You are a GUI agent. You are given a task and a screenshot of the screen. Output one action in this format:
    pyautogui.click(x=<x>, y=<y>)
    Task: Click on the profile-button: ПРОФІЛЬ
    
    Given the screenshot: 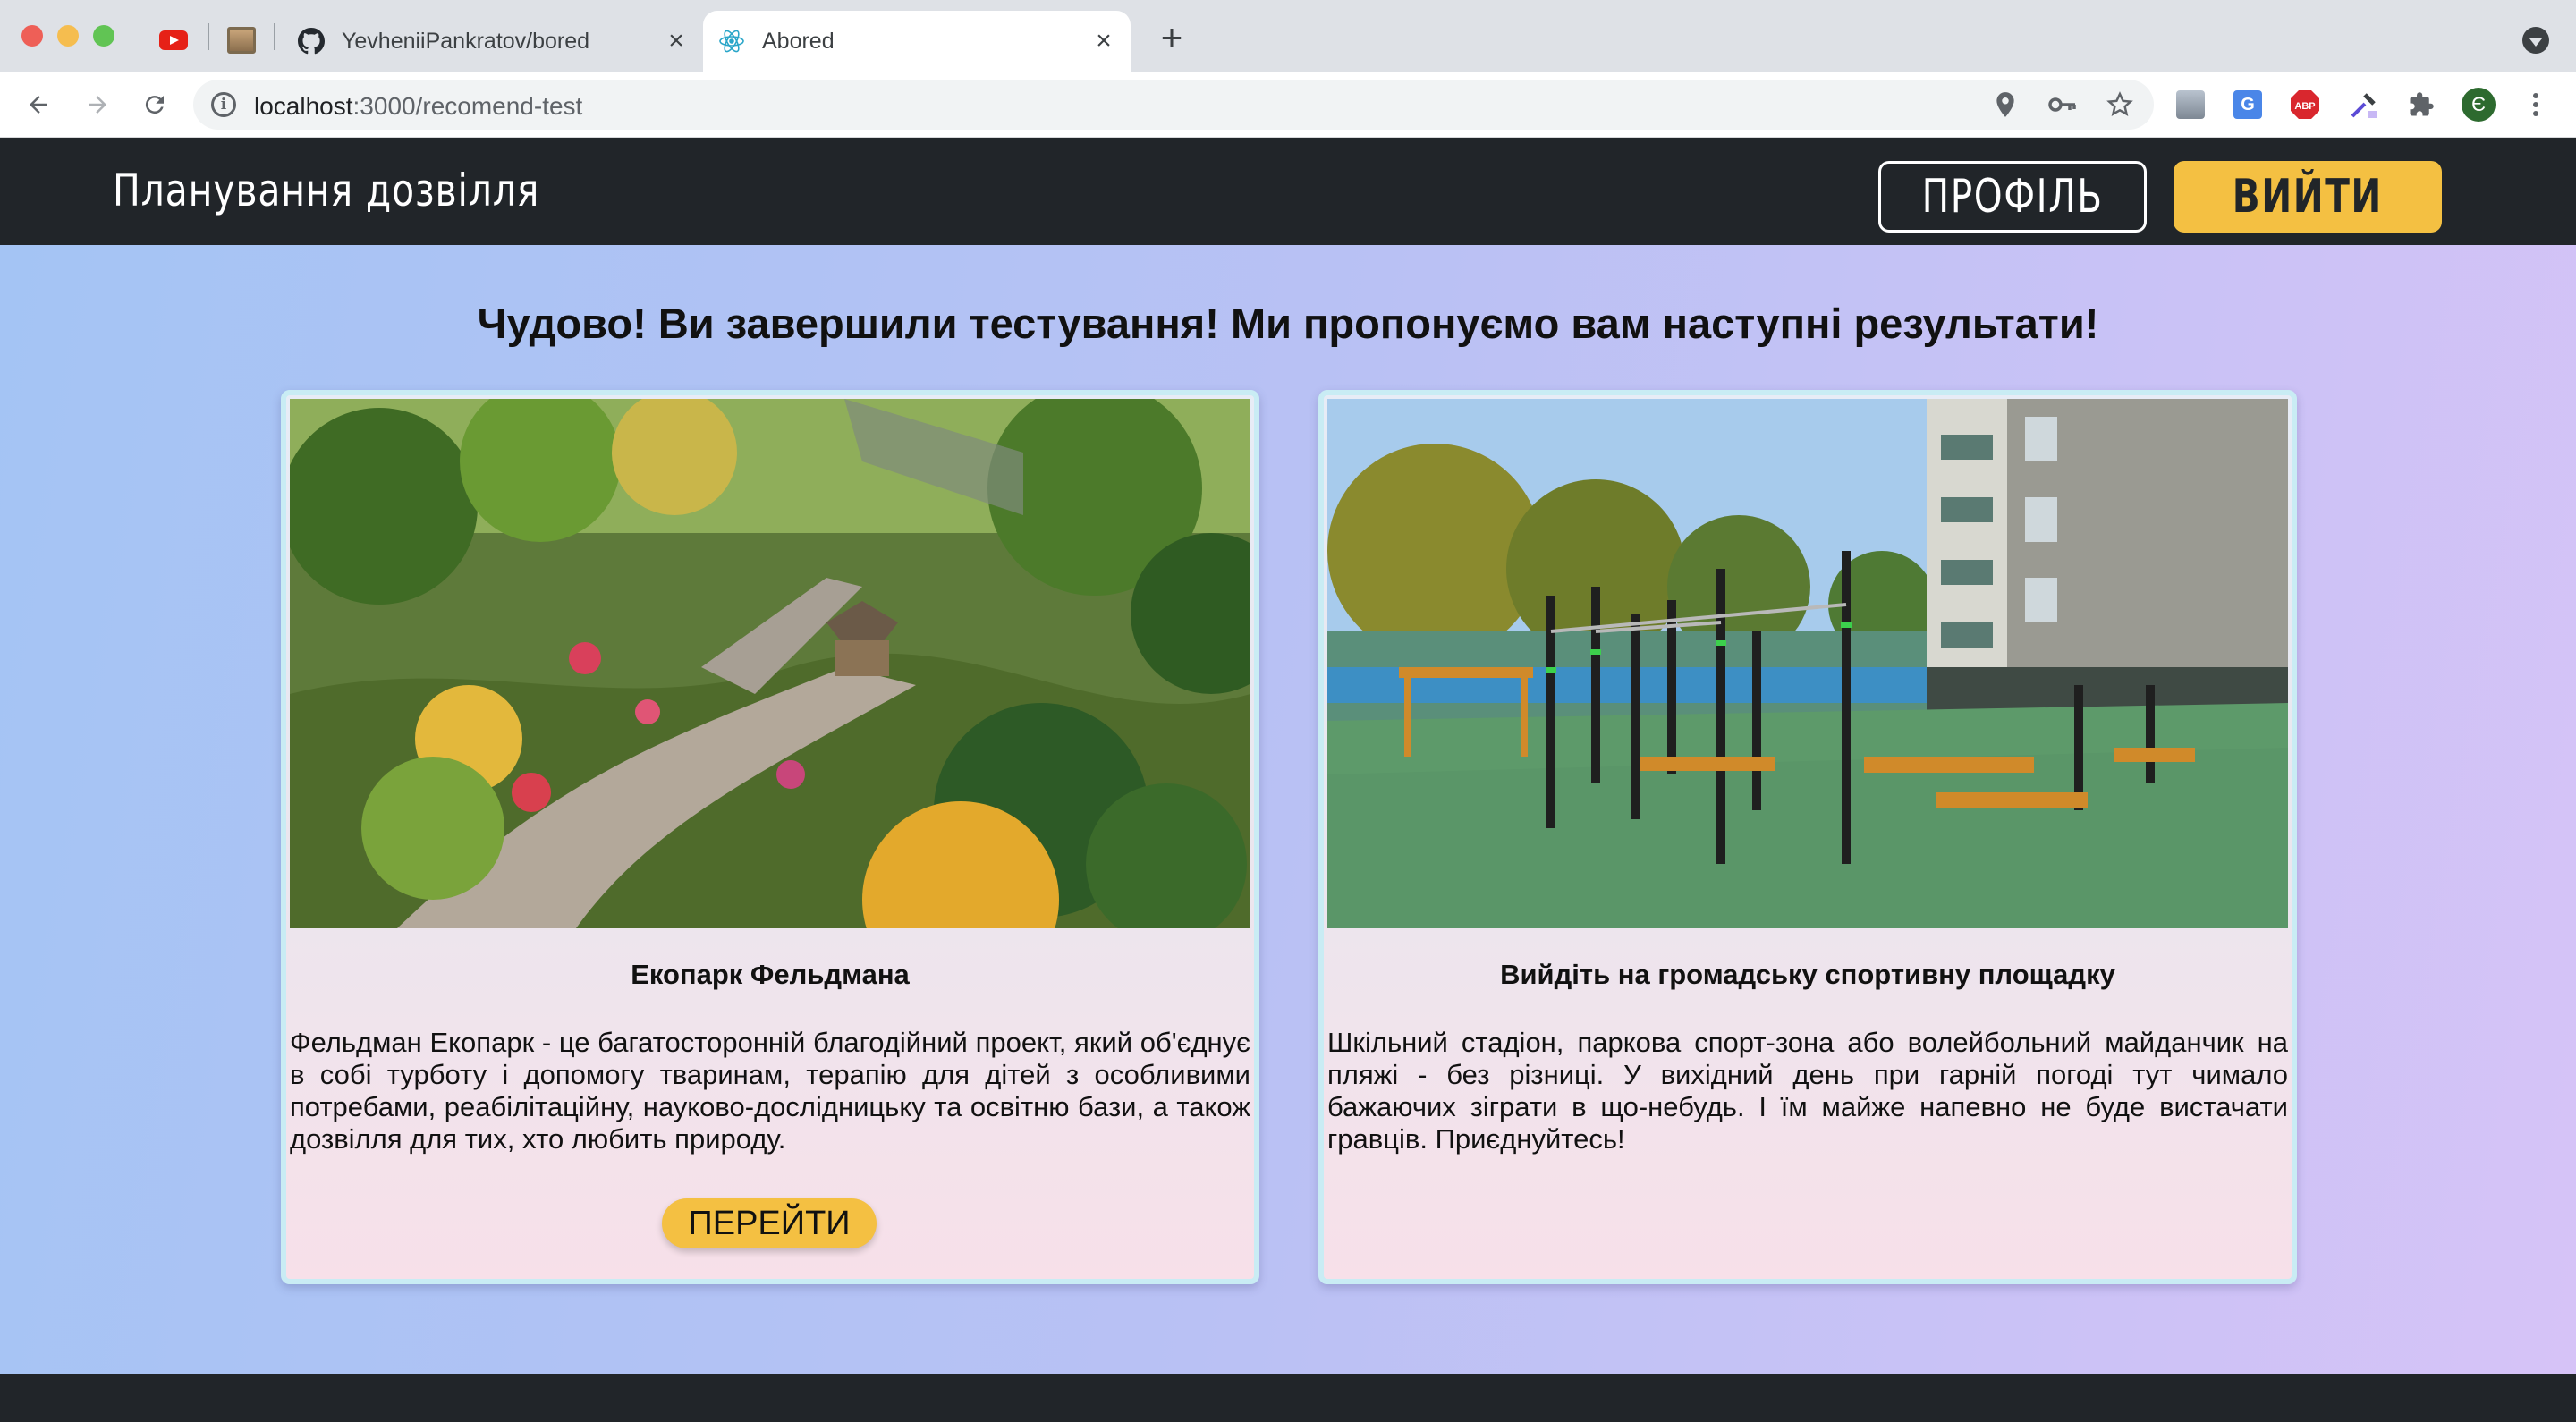 What is the action you would take?
    pyautogui.click(x=2012, y=197)
    